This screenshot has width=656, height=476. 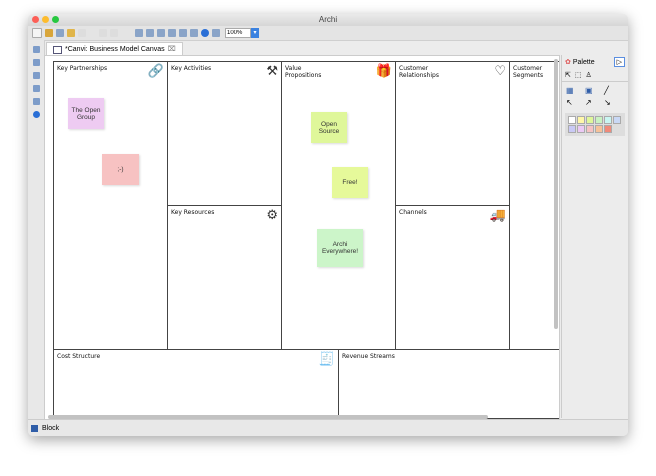 I want to click on image-tool-icon: ▣, so click(x=593, y=90).